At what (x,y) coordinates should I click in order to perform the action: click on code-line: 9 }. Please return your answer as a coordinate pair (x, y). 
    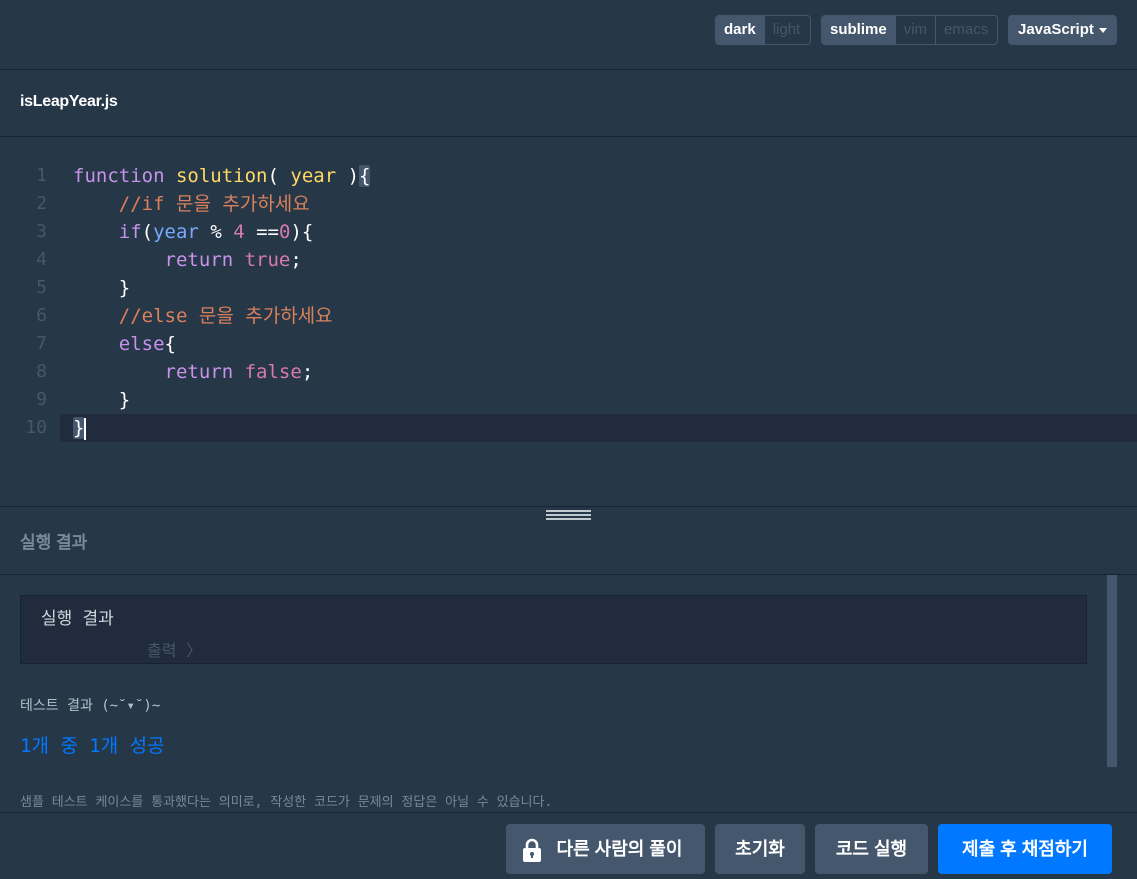
    Looking at the image, I should click on (568, 400).